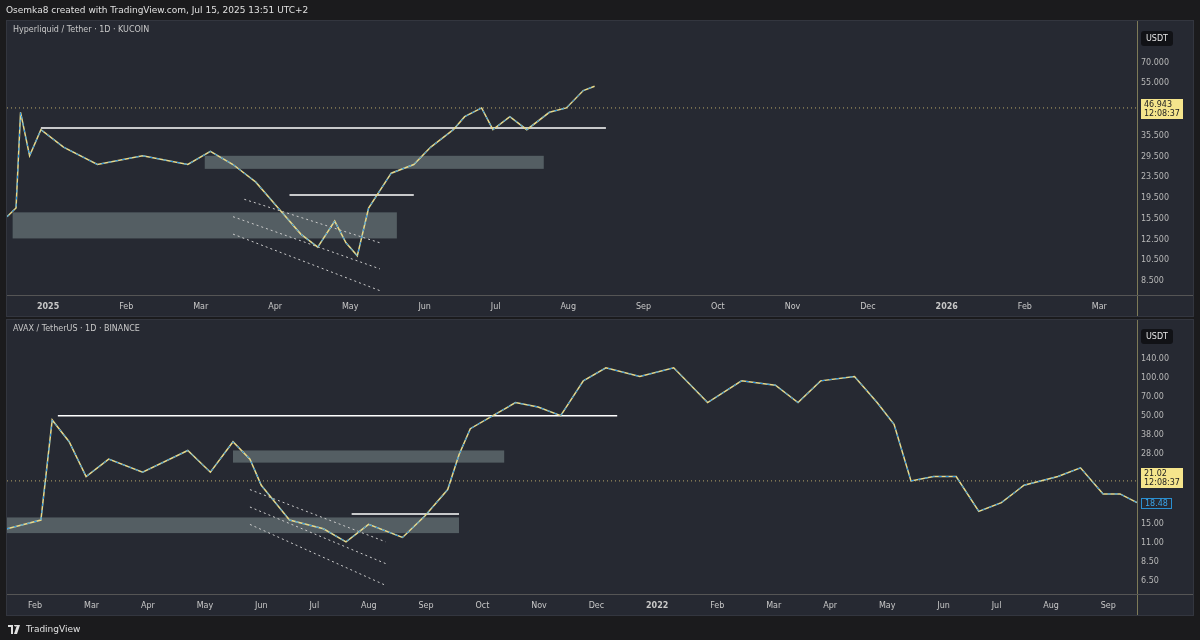 This screenshot has width=1200, height=640. Describe the element at coordinates (1155, 239) in the screenshot. I see `price-label: 12.500` at that location.